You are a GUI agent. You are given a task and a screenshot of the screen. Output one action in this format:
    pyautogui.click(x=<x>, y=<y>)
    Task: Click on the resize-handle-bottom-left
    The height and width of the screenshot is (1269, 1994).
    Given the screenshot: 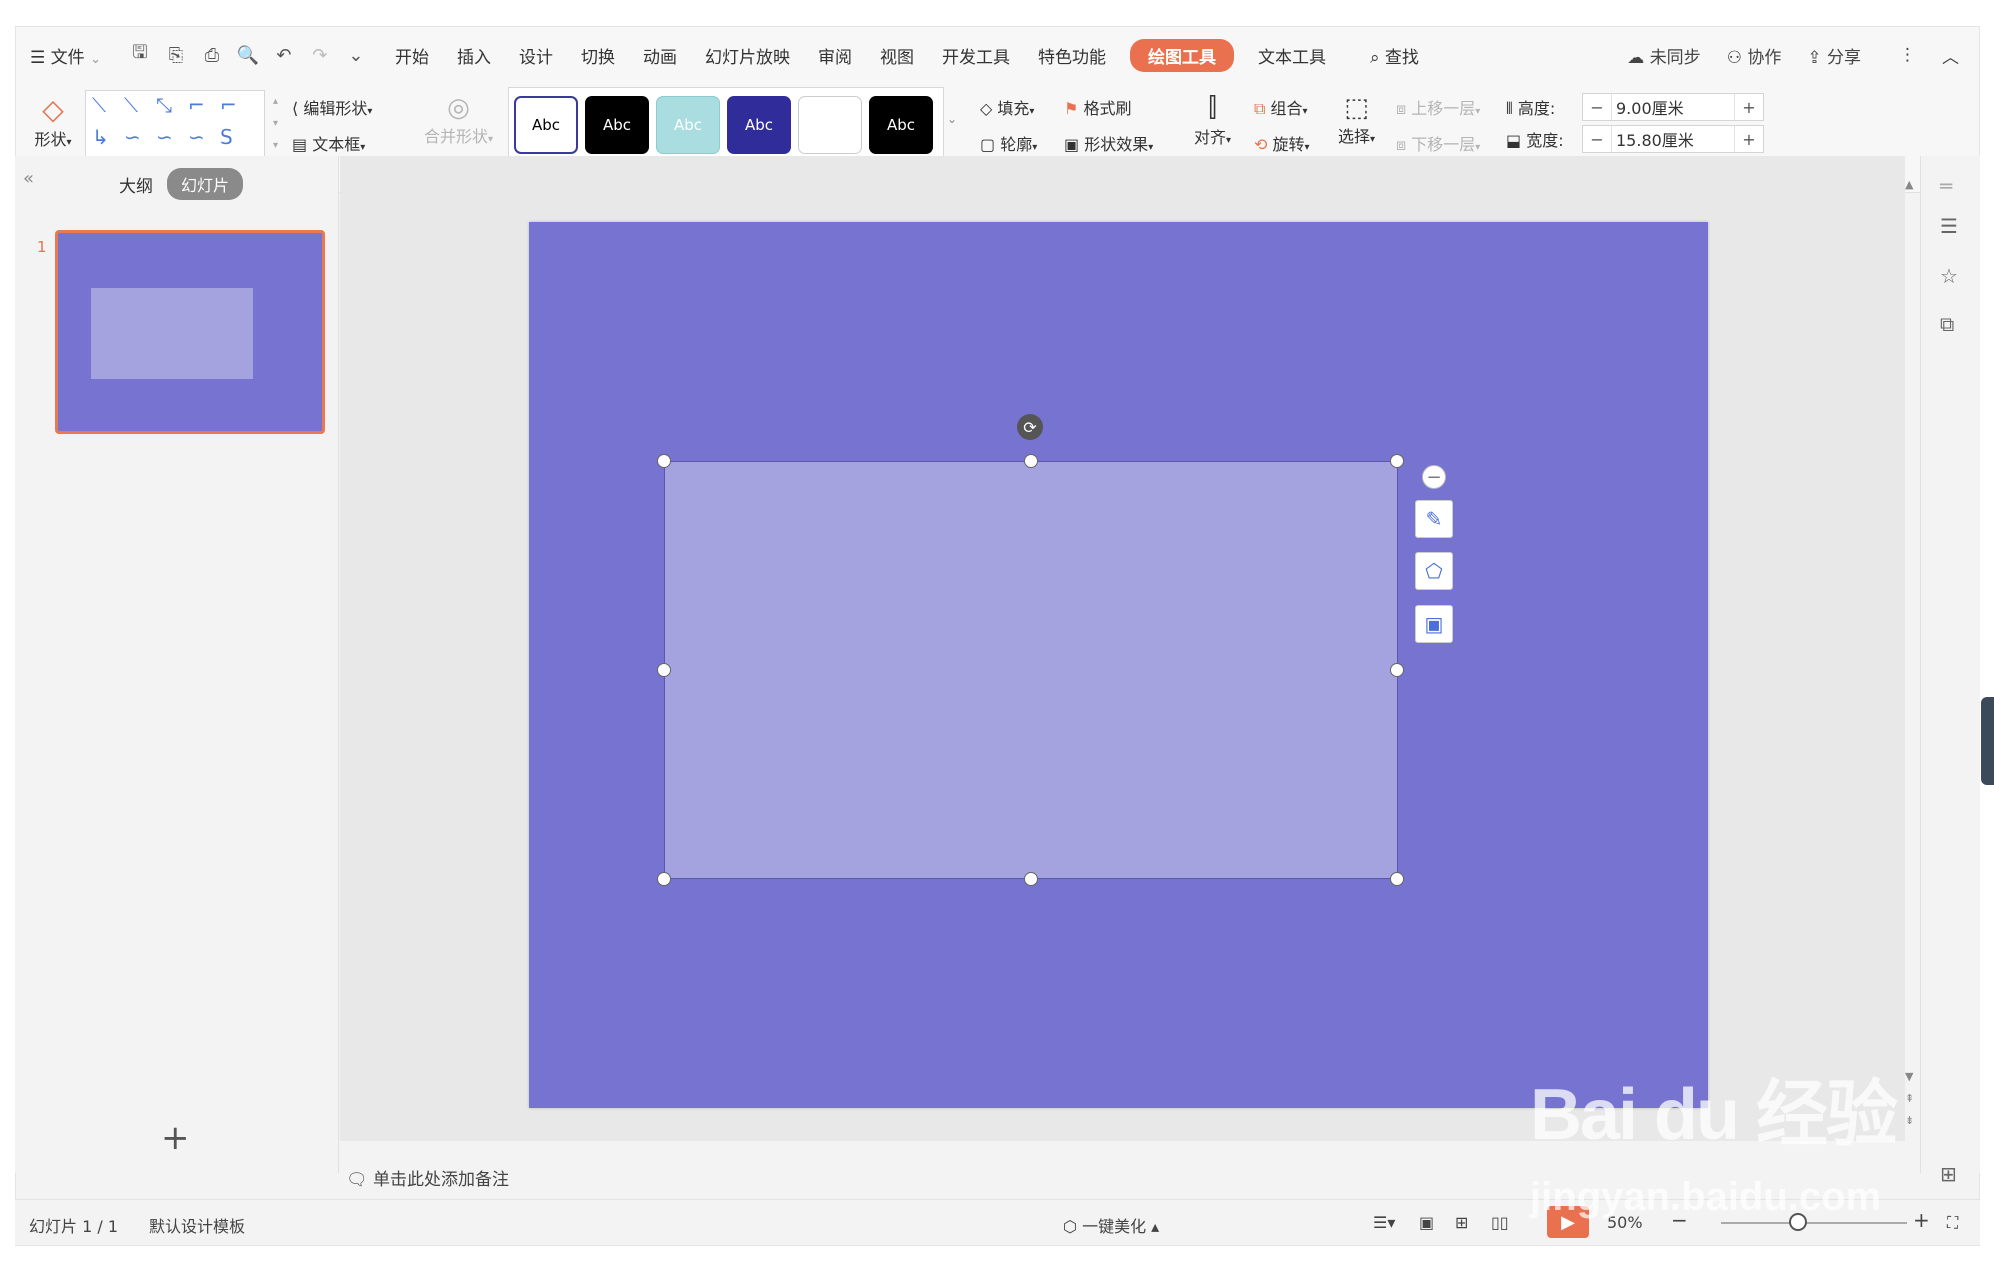 What is the action you would take?
    pyautogui.click(x=664, y=879)
    